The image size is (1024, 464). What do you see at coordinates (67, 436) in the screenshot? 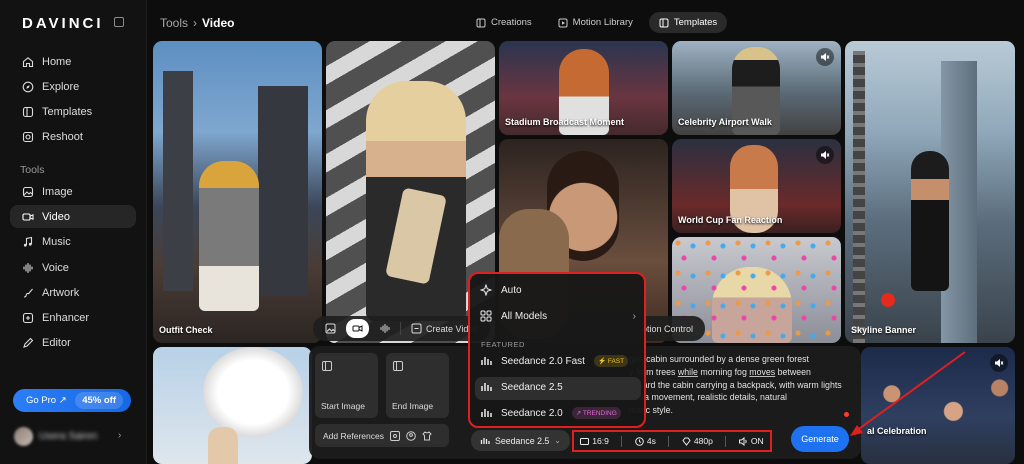
I see `user-menu: Usera Sairen ›` at bounding box center [67, 436].